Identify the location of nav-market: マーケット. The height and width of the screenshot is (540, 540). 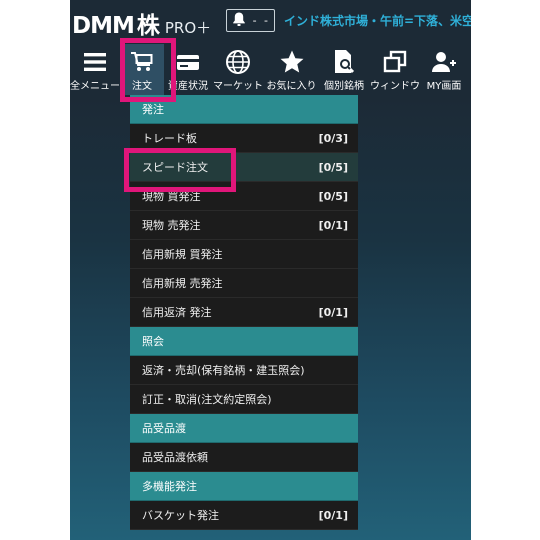
(238, 69).